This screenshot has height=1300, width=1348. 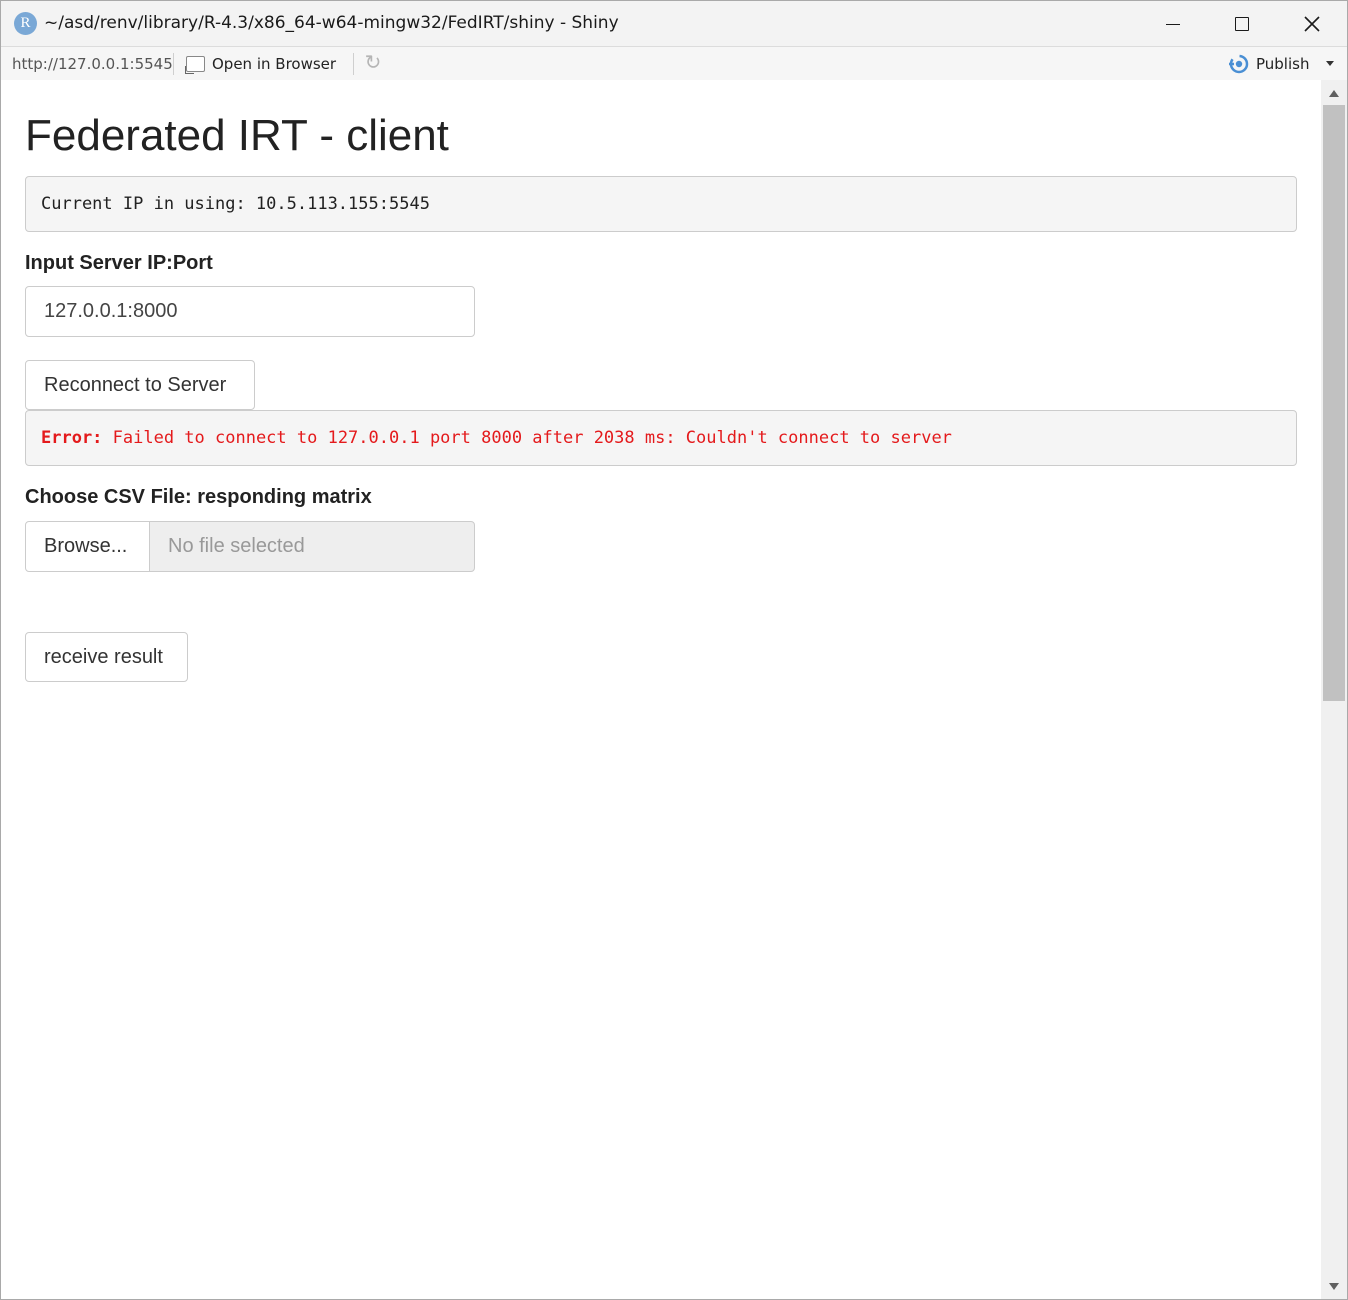 What do you see at coordinates (661, 204) in the screenshot?
I see `current-ip-output: Current IP in using: 10.5.113.155:5545` at bounding box center [661, 204].